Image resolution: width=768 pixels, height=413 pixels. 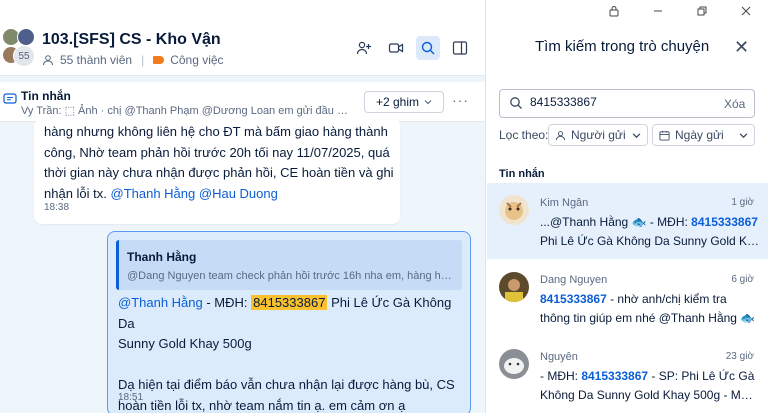 I want to click on minimize-icon, so click(x=658, y=11).